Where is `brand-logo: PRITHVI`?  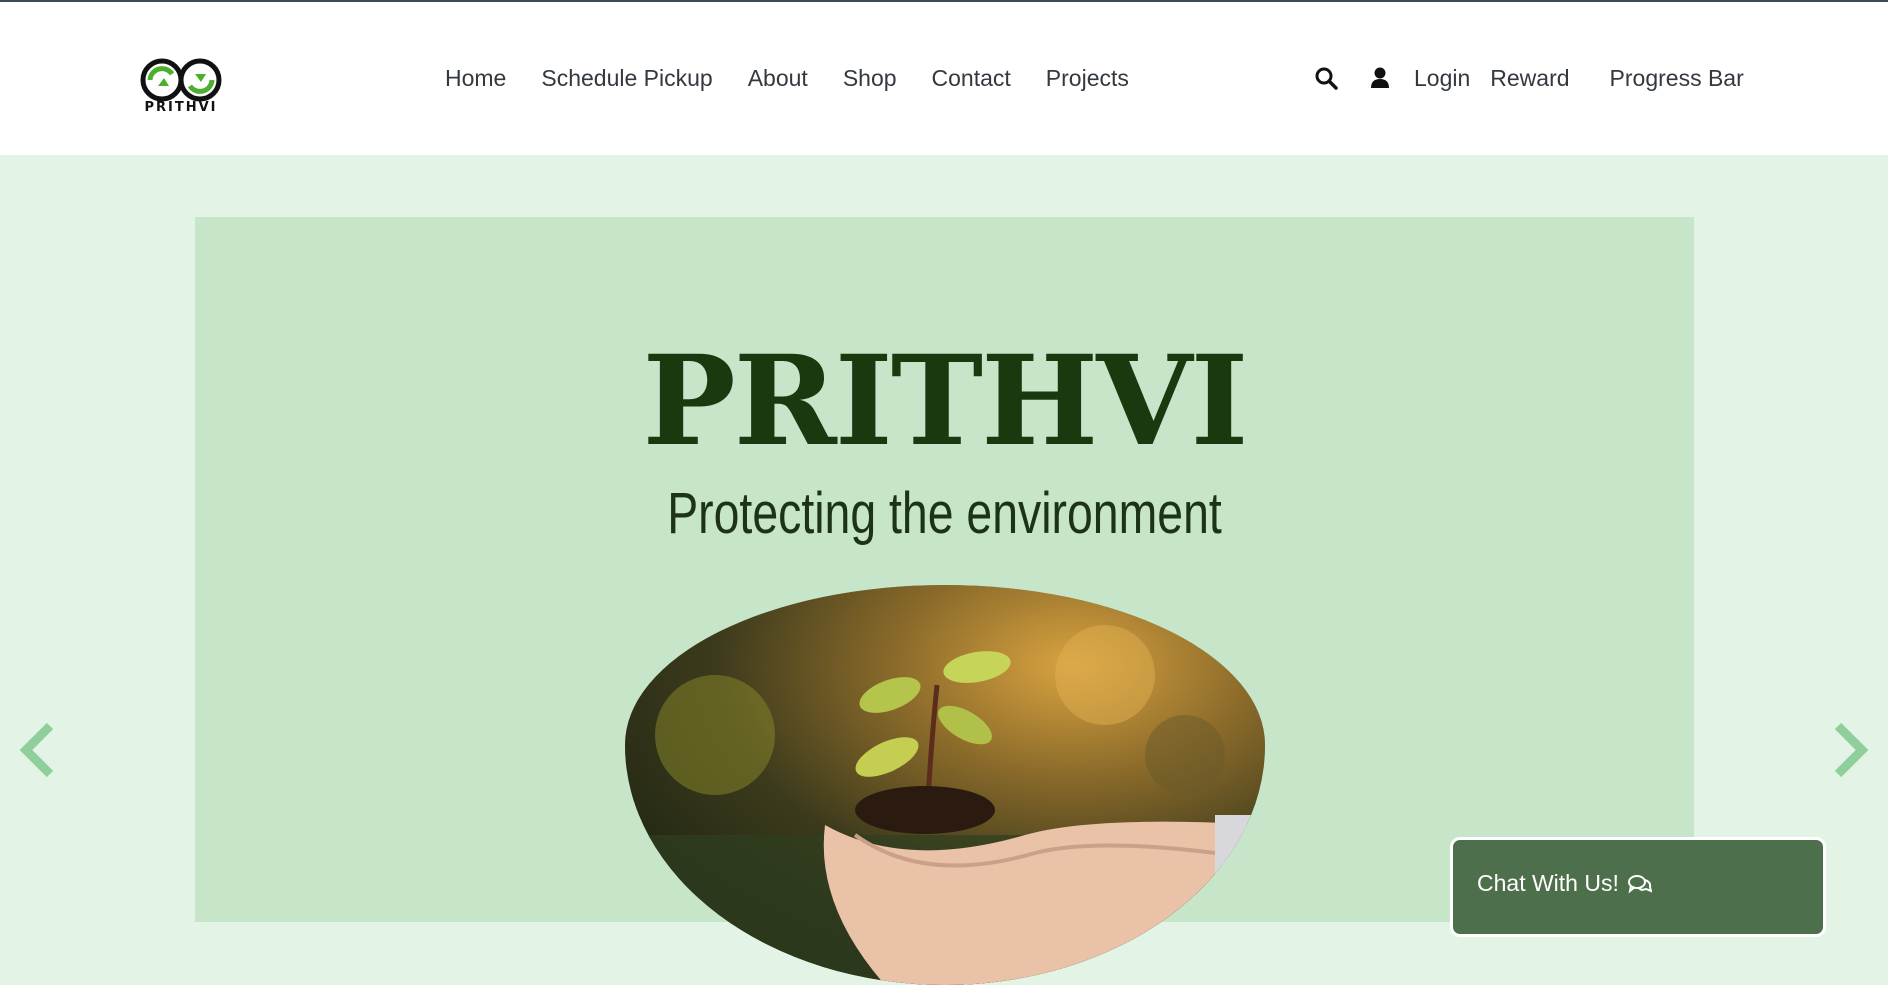
brand-logo: PRITHVI is located at coordinates (181, 89).